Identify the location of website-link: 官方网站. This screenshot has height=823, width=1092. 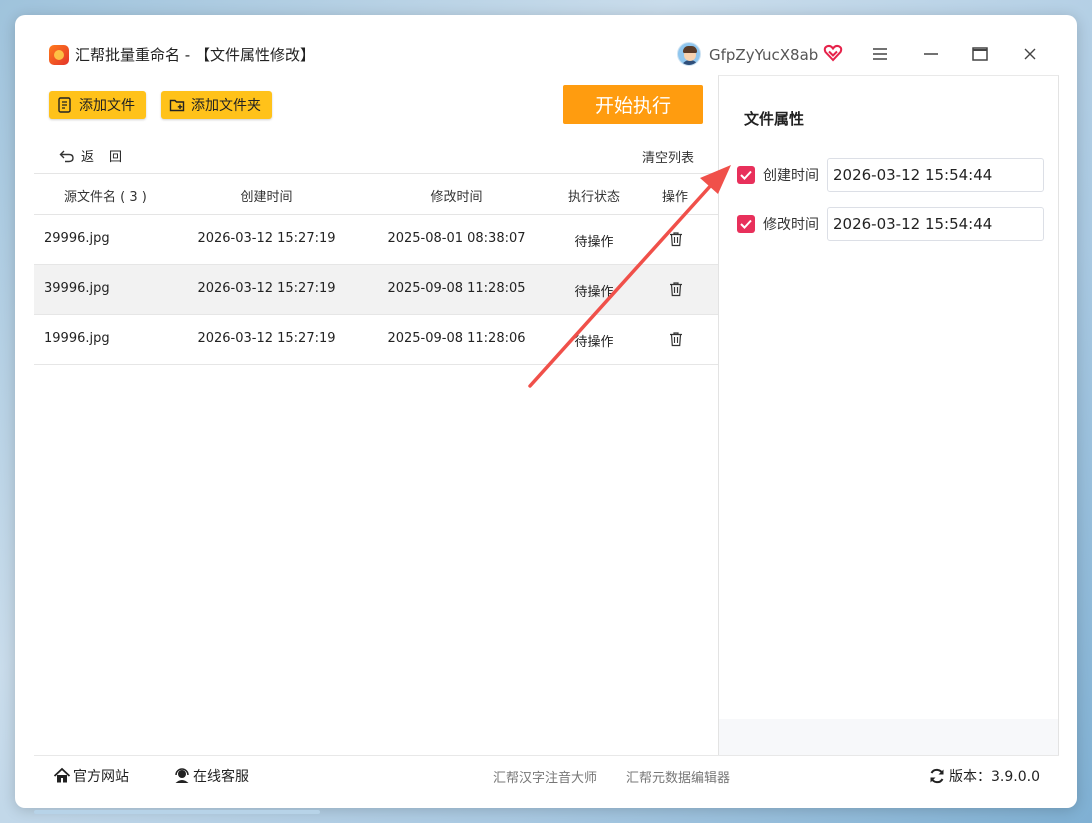
(91, 776).